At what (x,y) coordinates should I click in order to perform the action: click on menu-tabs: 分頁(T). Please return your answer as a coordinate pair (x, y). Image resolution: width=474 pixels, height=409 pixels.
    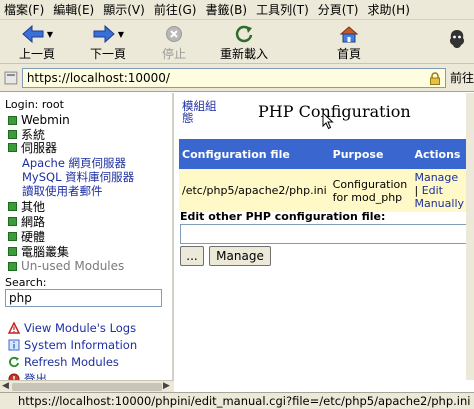
    Looking at the image, I should click on (339, 9).